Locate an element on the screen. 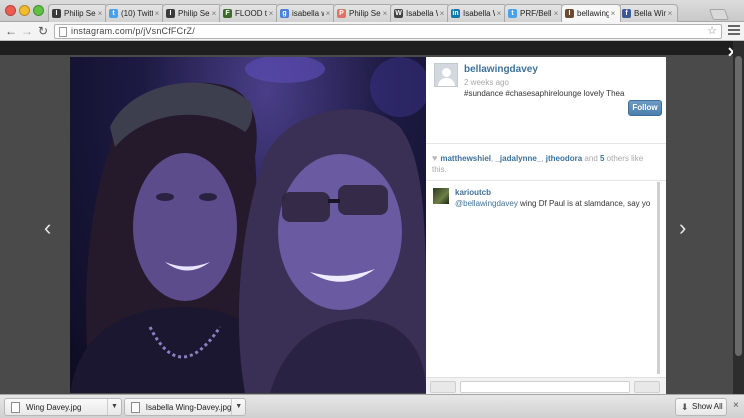 This screenshot has width=744, height=418. comment-mention-link: @bellawingdavey is located at coordinates (486, 203).